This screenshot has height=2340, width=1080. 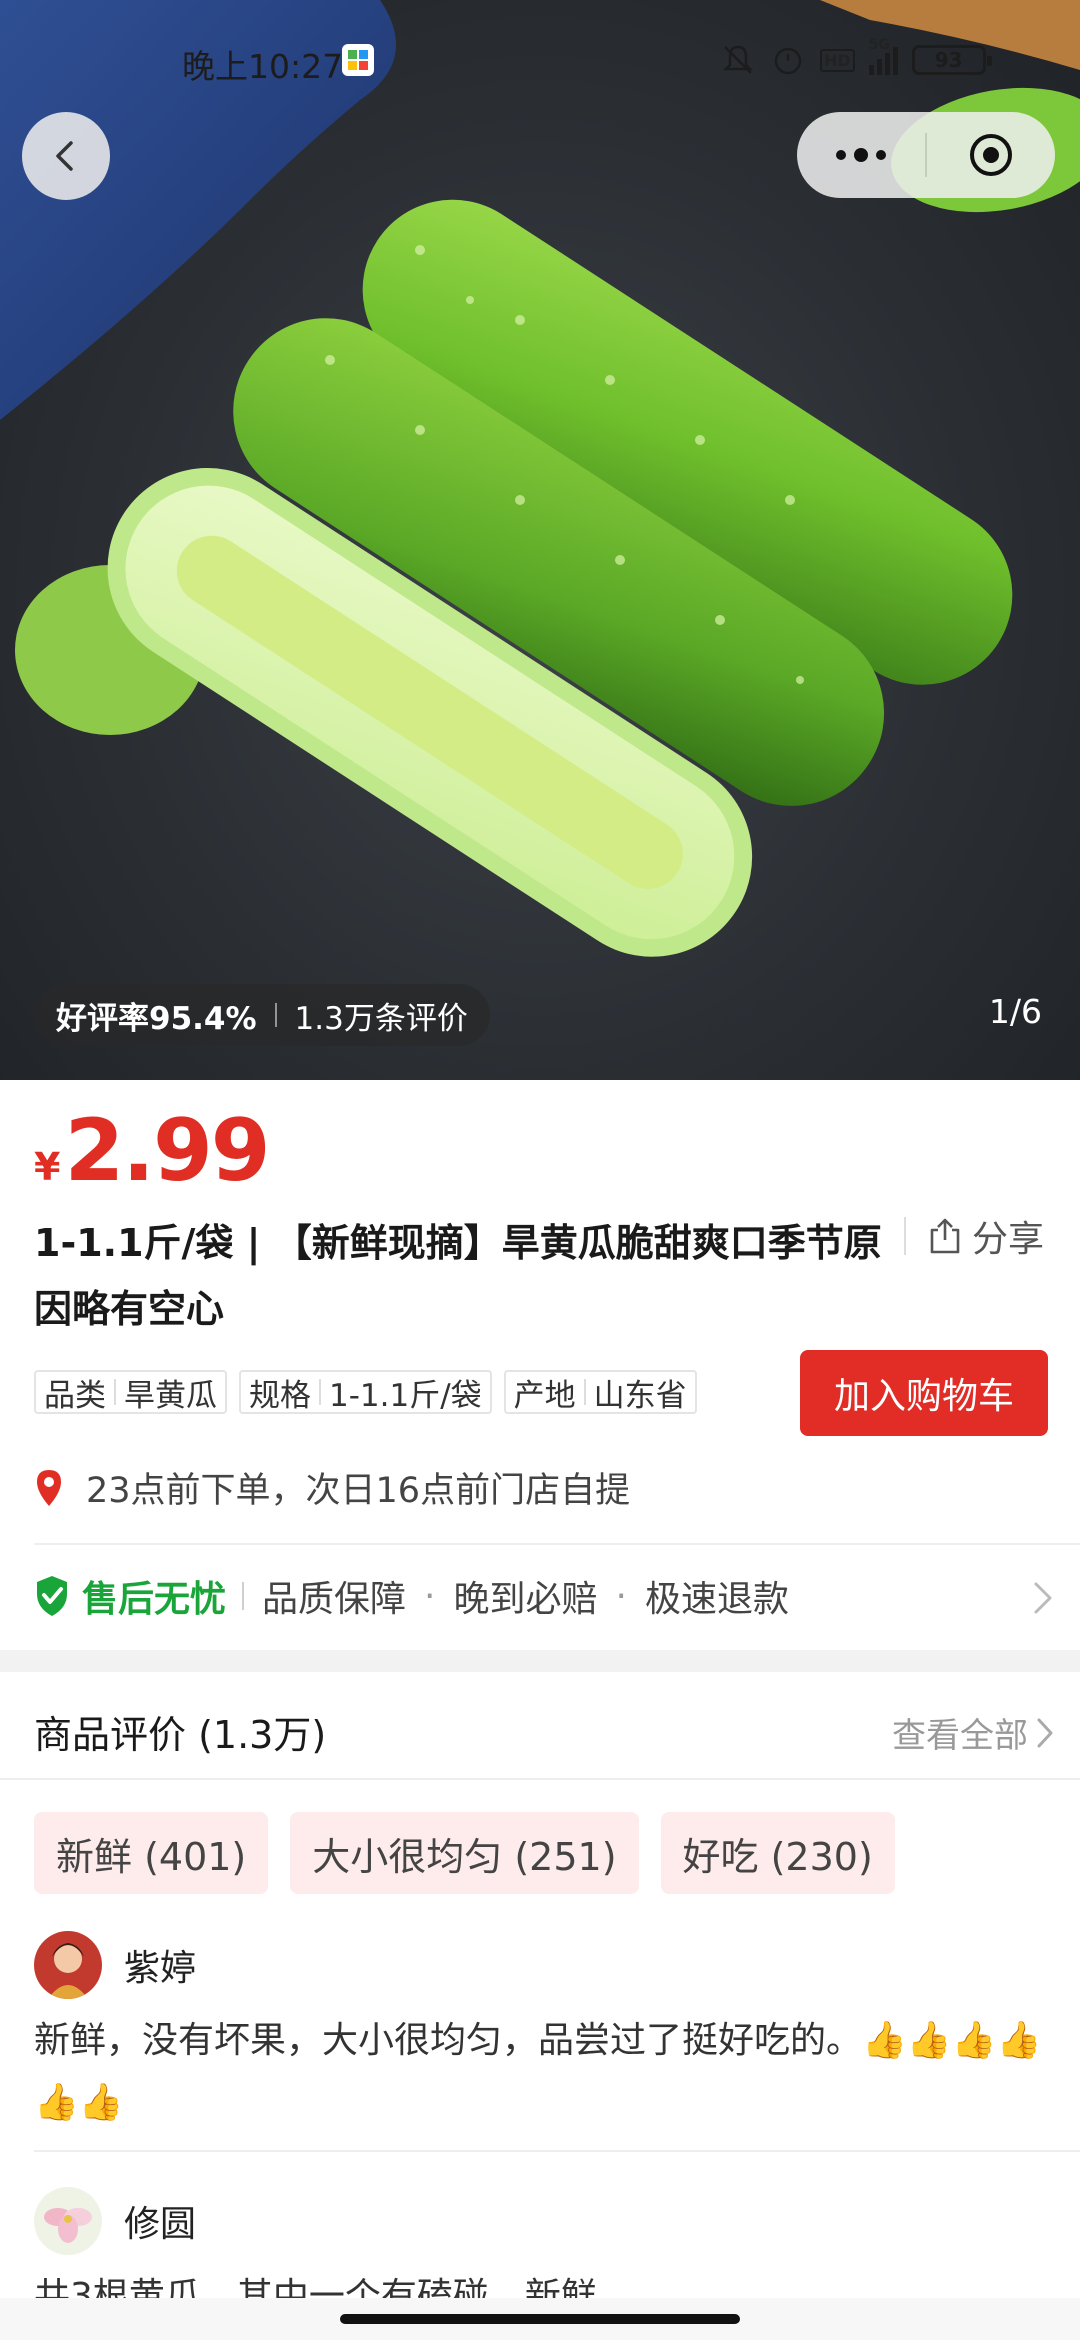 What do you see at coordinates (280, 1395) in the screenshot?
I see `spec-key: 规格` at bounding box center [280, 1395].